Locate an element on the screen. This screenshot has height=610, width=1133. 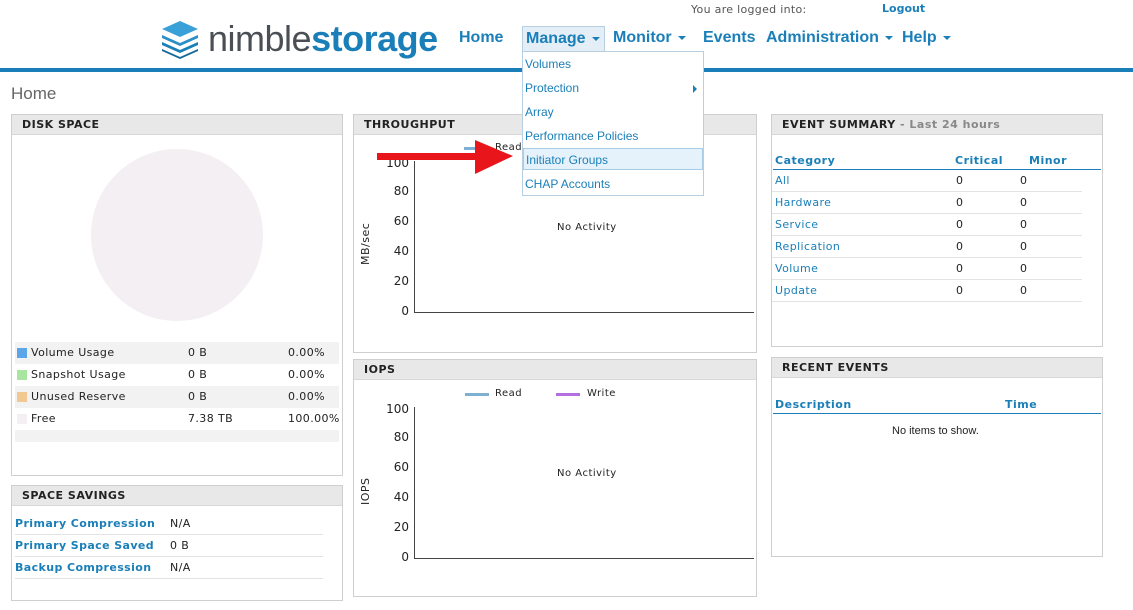
legend-write-label: Write is located at coordinates (601, 393).